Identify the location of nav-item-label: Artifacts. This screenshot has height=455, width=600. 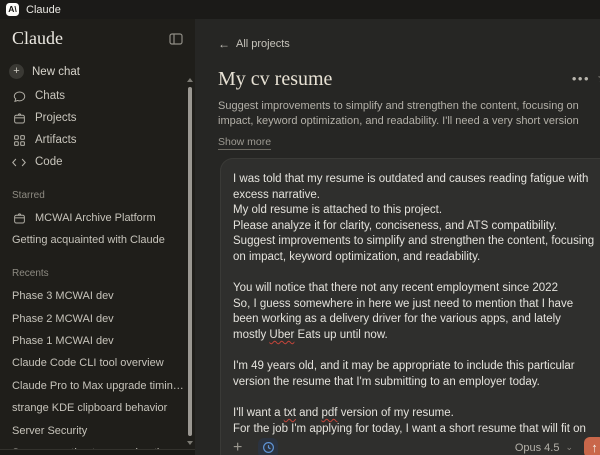
(56, 140).